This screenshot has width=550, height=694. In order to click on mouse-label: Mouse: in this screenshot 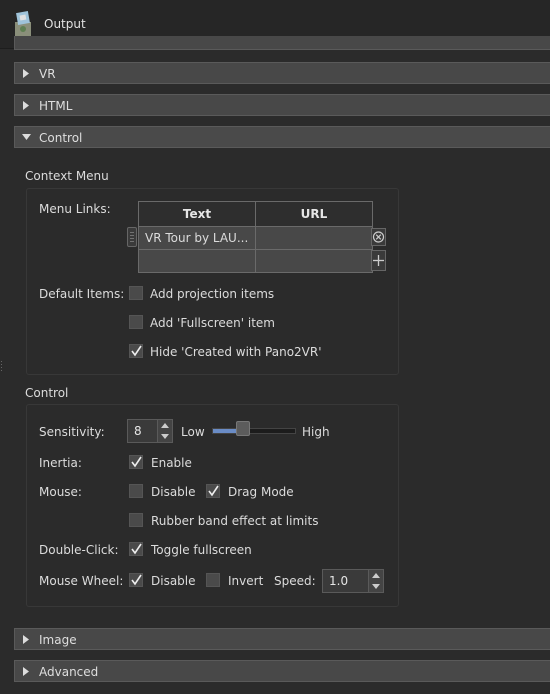, I will do `click(60, 492)`.